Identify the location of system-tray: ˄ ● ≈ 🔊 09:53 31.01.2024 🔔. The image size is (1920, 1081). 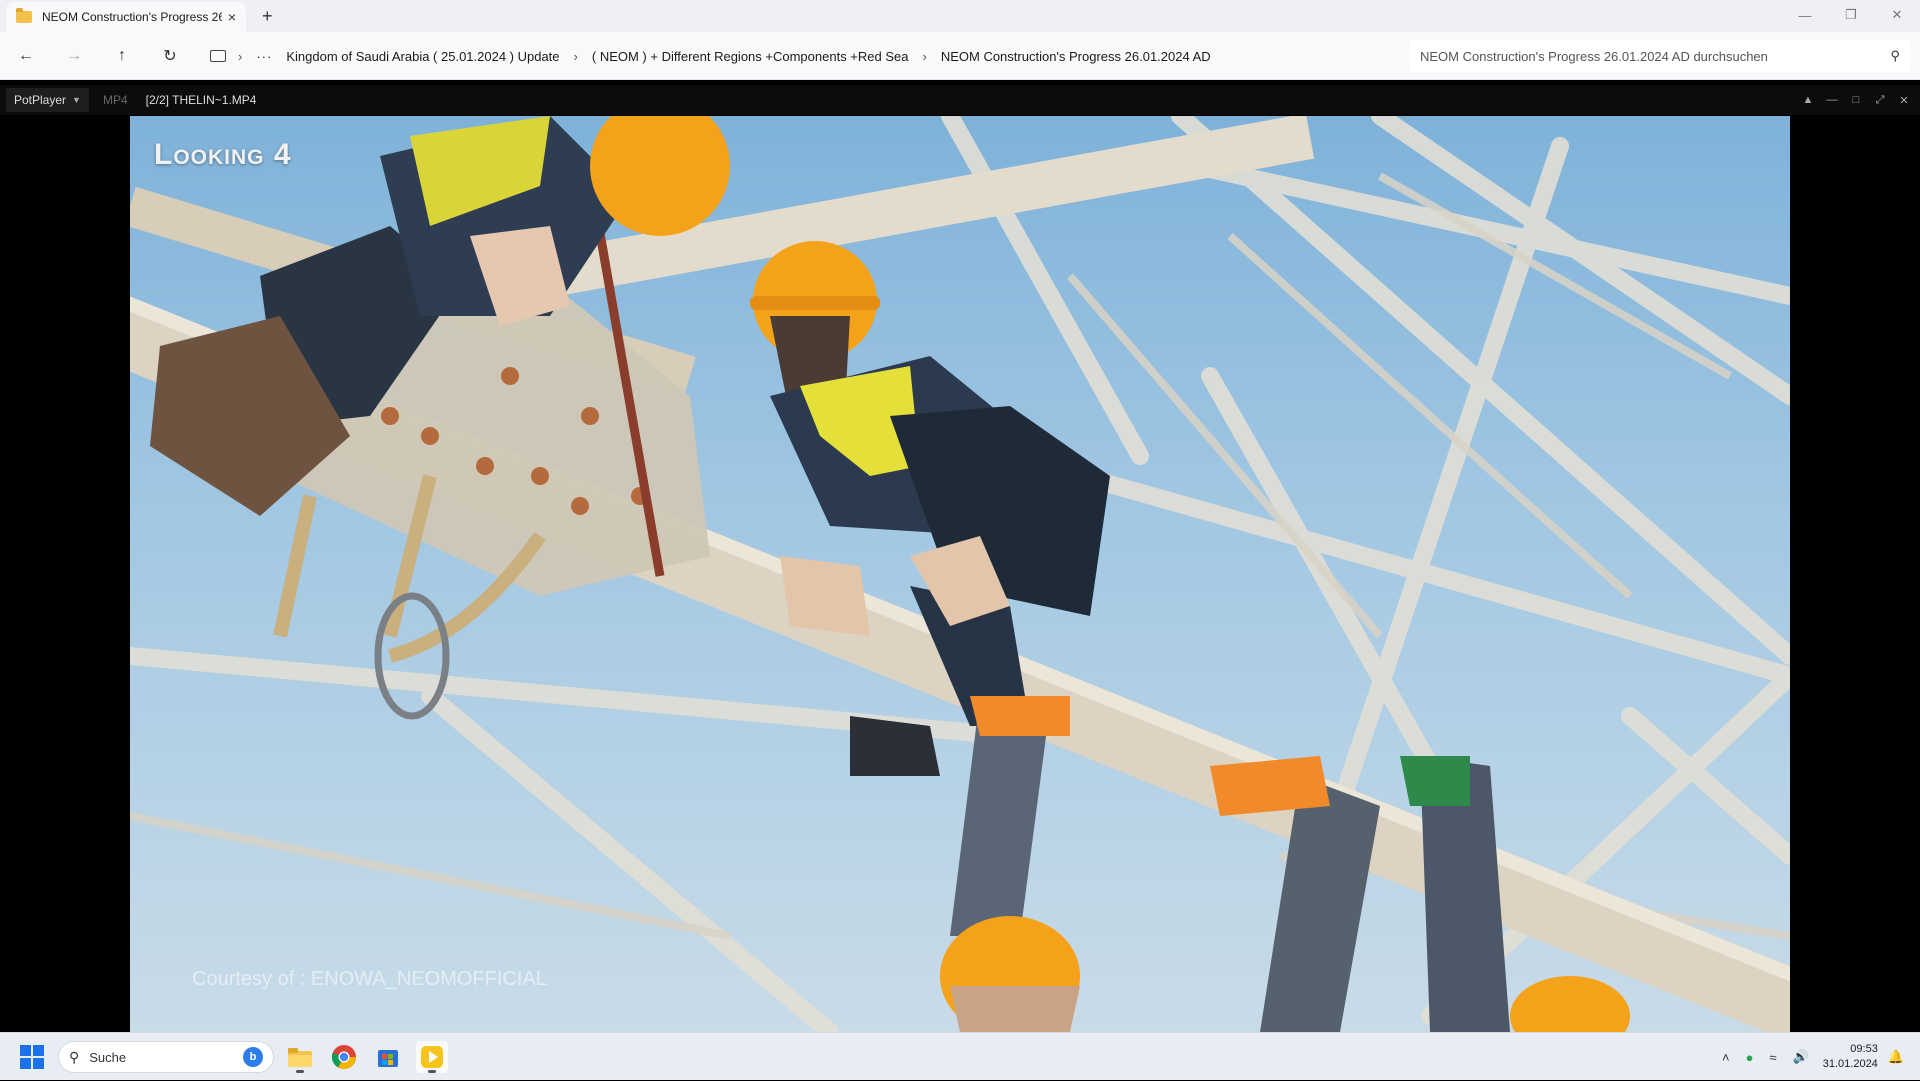
(1817, 1057).